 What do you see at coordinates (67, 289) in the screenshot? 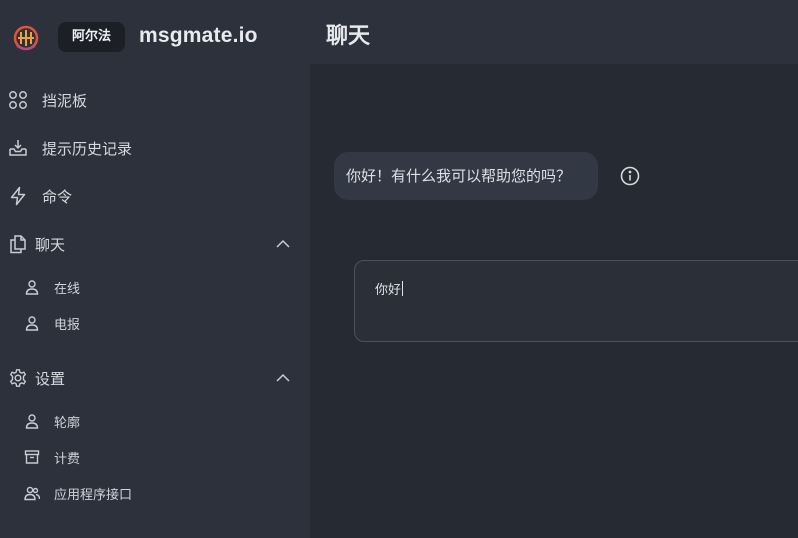
I see `sidebar-item-label: 在线` at bounding box center [67, 289].